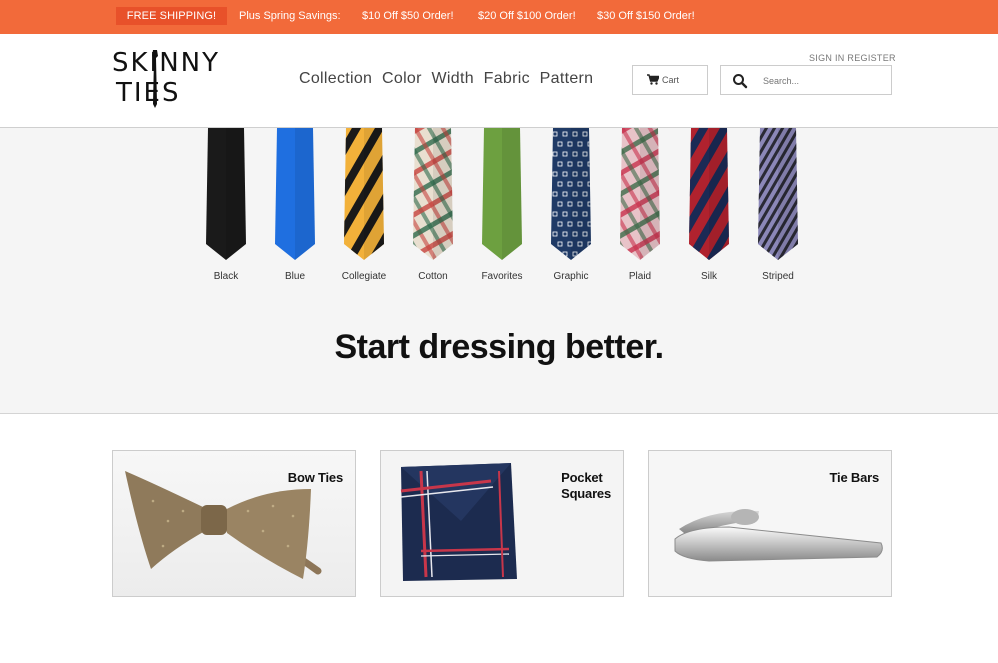 The width and height of the screenshot is (998, 663). I want to click on tie-graphic-image, so click(571, 194).